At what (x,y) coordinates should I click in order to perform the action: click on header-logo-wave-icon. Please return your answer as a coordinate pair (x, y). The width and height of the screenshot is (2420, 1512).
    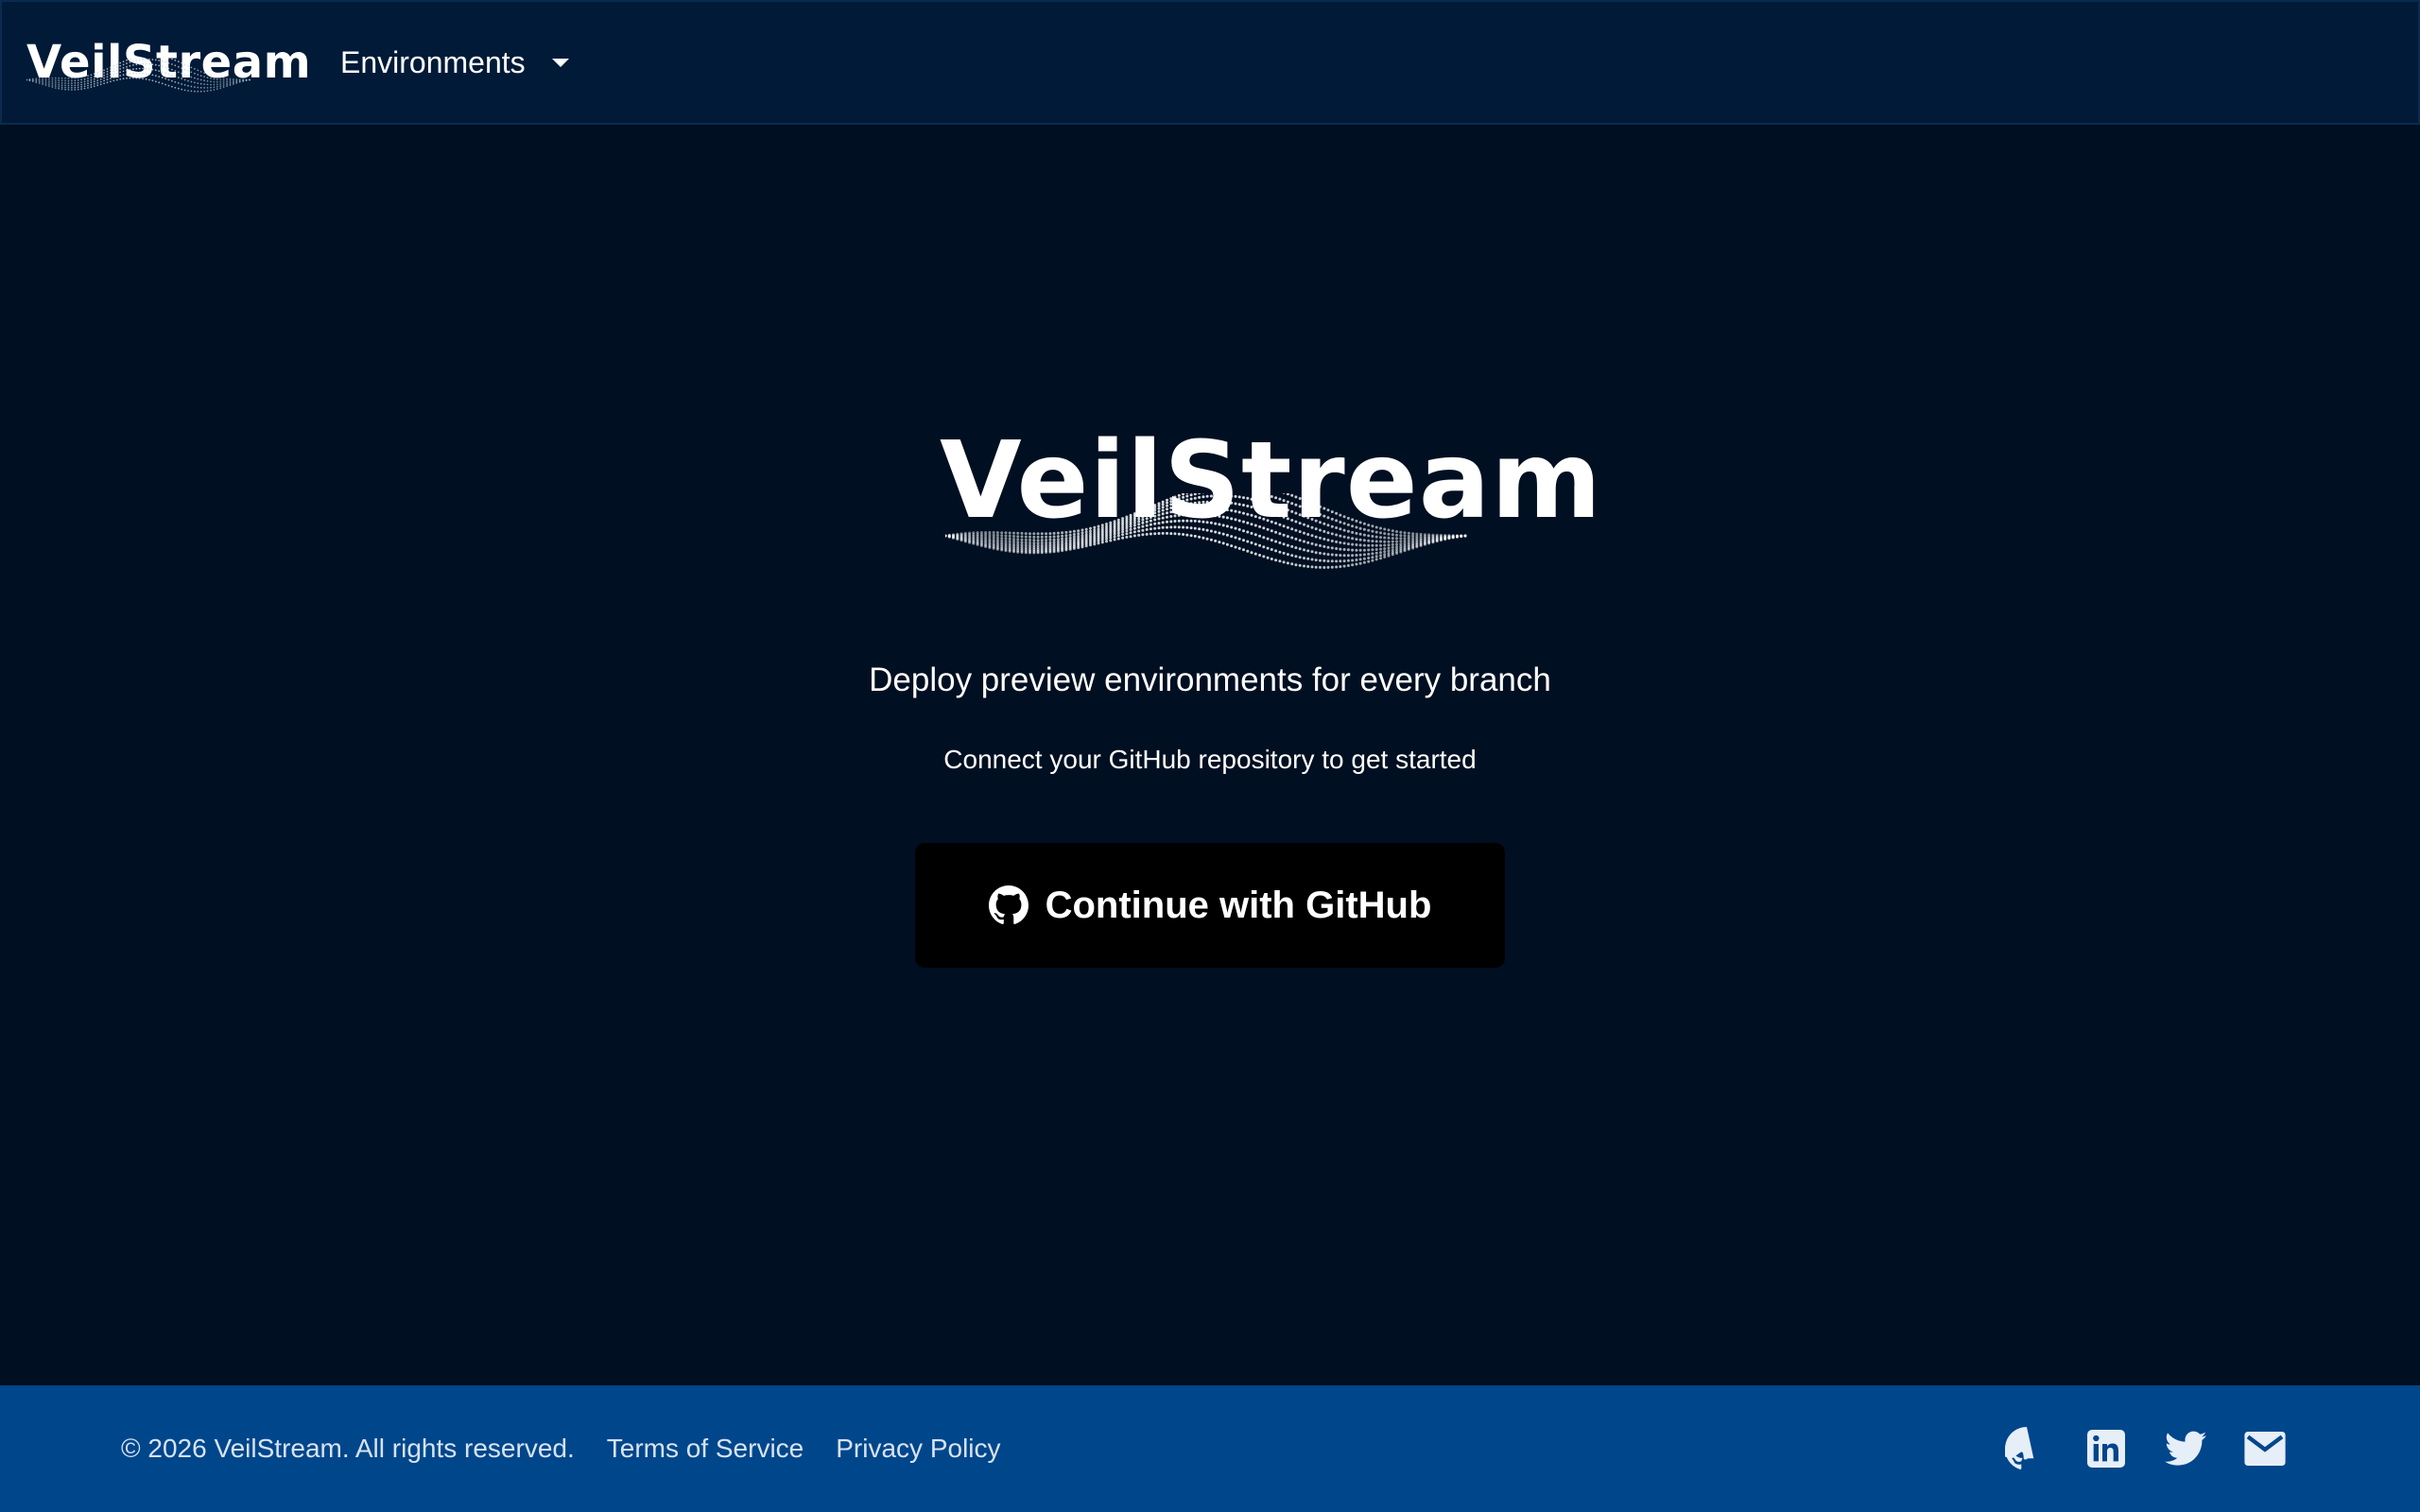
    Looking at the image, I should click on (138, 76).